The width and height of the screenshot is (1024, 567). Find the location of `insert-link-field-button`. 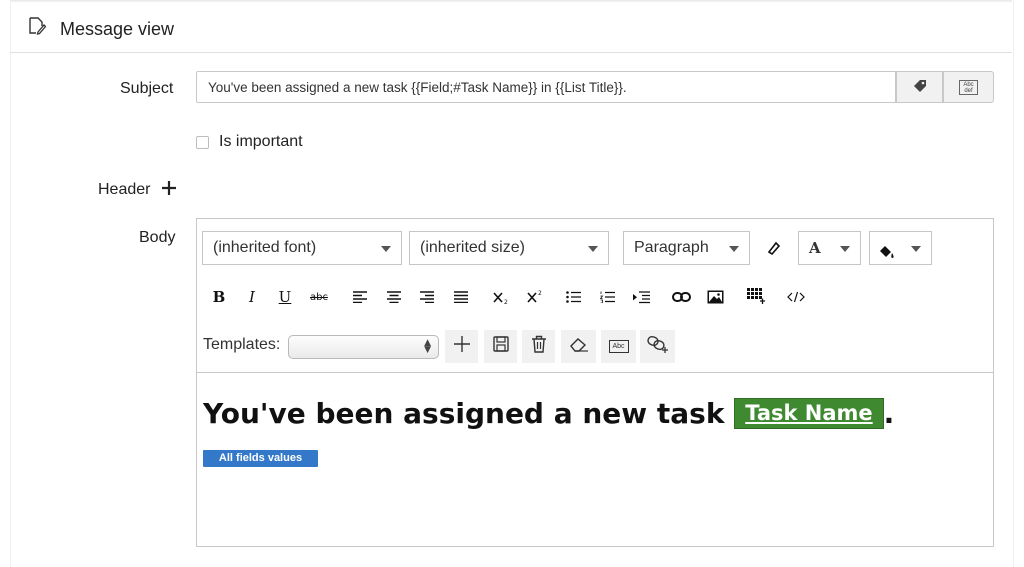

insert-link-field-button is located at coordinates (657, 346).